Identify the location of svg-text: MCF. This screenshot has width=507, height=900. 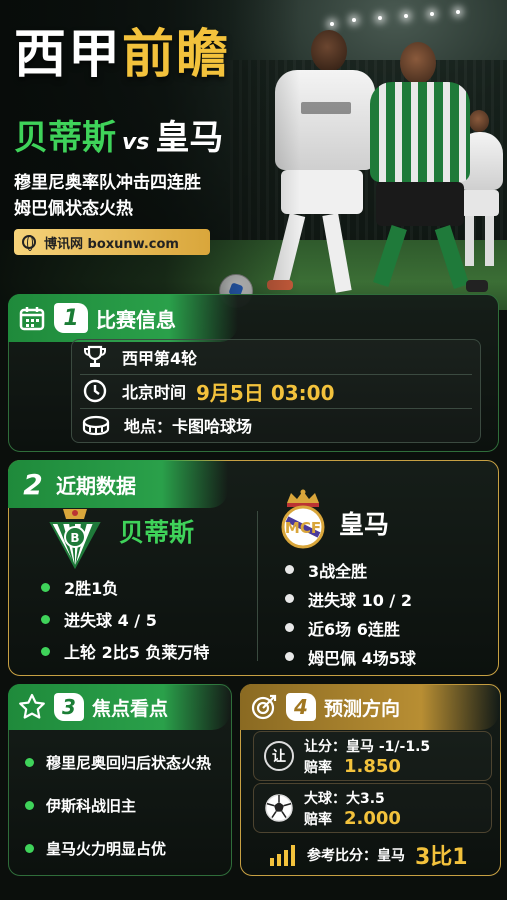
(303, 528).